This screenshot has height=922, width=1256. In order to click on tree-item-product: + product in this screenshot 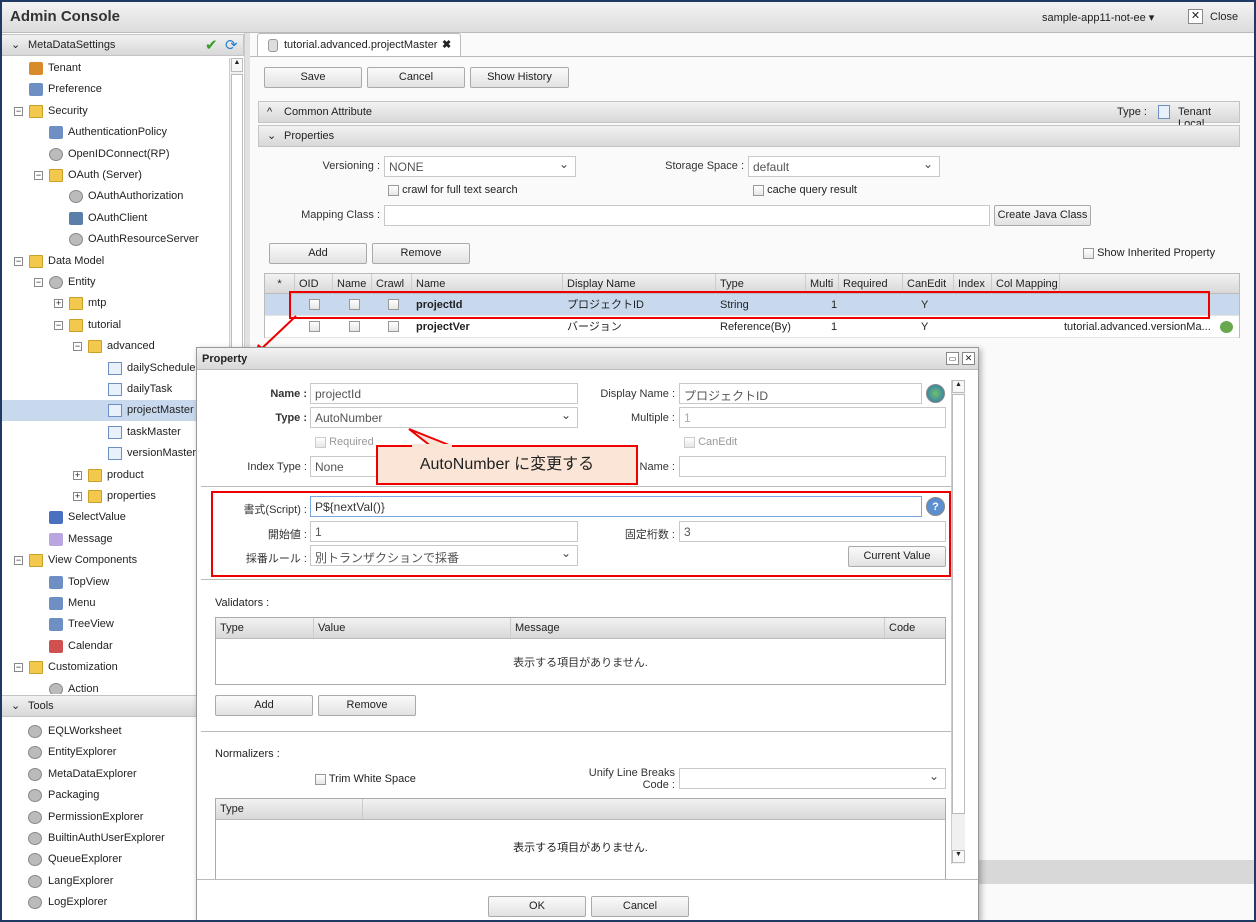, I will do `click(114, 475)`.